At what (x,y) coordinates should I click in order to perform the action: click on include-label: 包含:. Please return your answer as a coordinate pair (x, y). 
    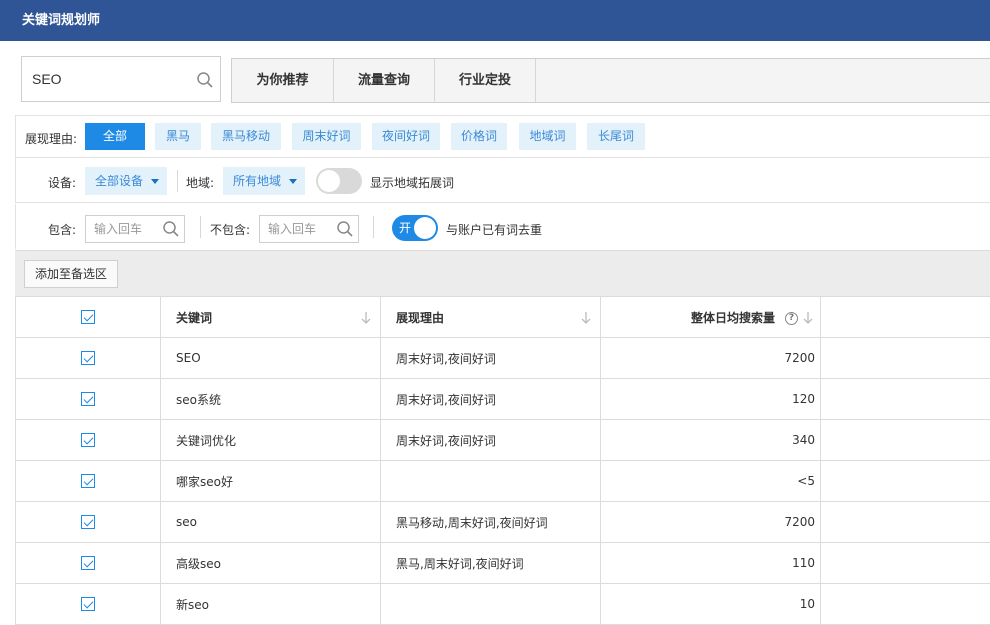
    Looking at the image, I should click on (62, 229).